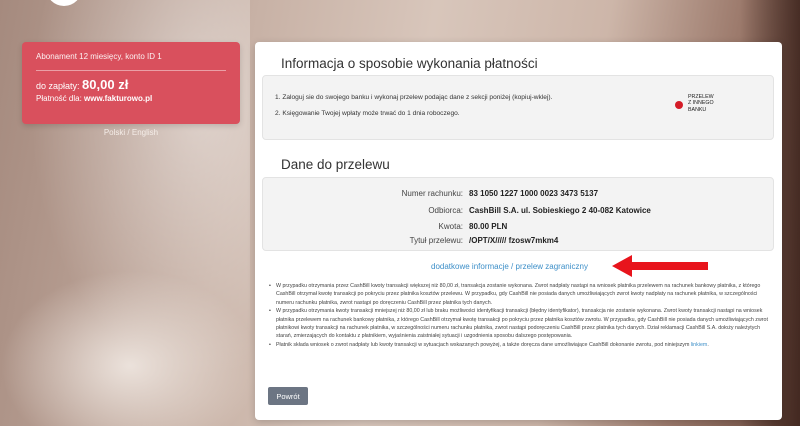  Describe the element at coordinates (699, 345) in the screenshot. I see `refund-link: linkiem` at that location.